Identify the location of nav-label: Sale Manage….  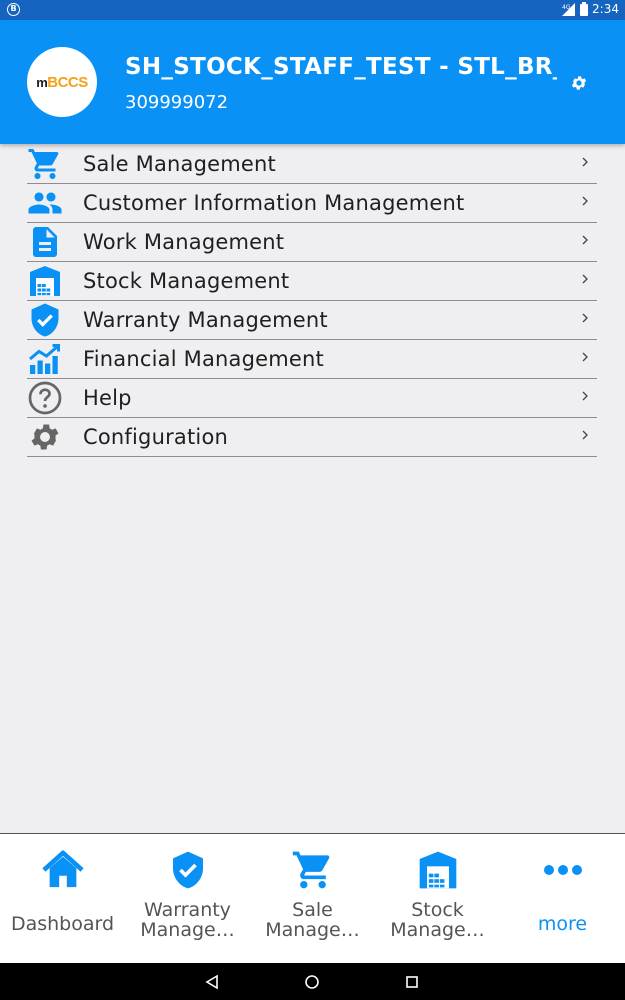
(312, 920).